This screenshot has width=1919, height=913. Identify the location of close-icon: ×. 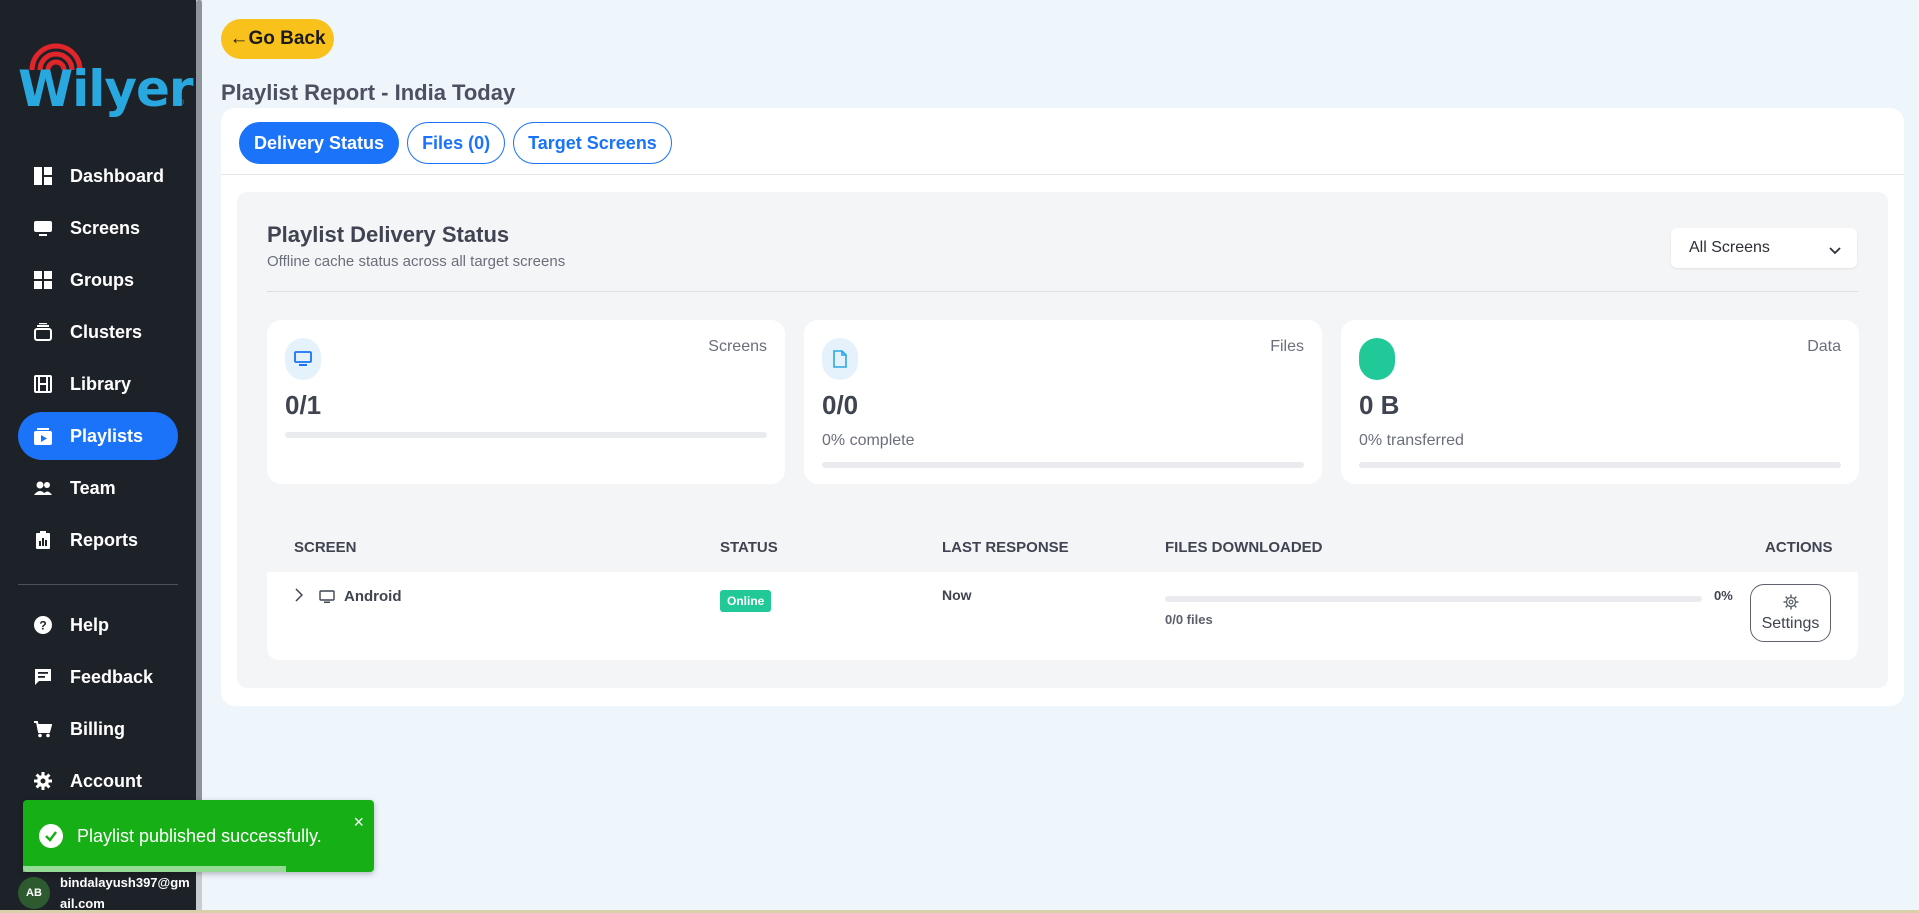
(358, 822).